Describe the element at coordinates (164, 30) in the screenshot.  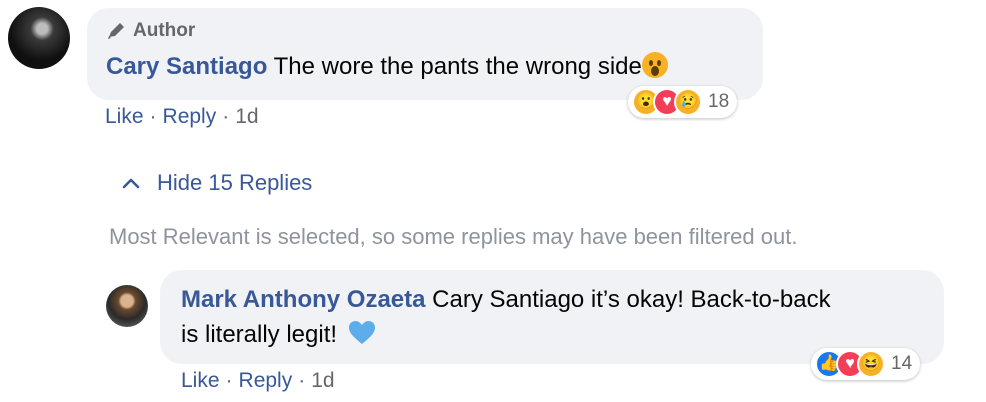
I see `author-badge-label: Author` at that location.